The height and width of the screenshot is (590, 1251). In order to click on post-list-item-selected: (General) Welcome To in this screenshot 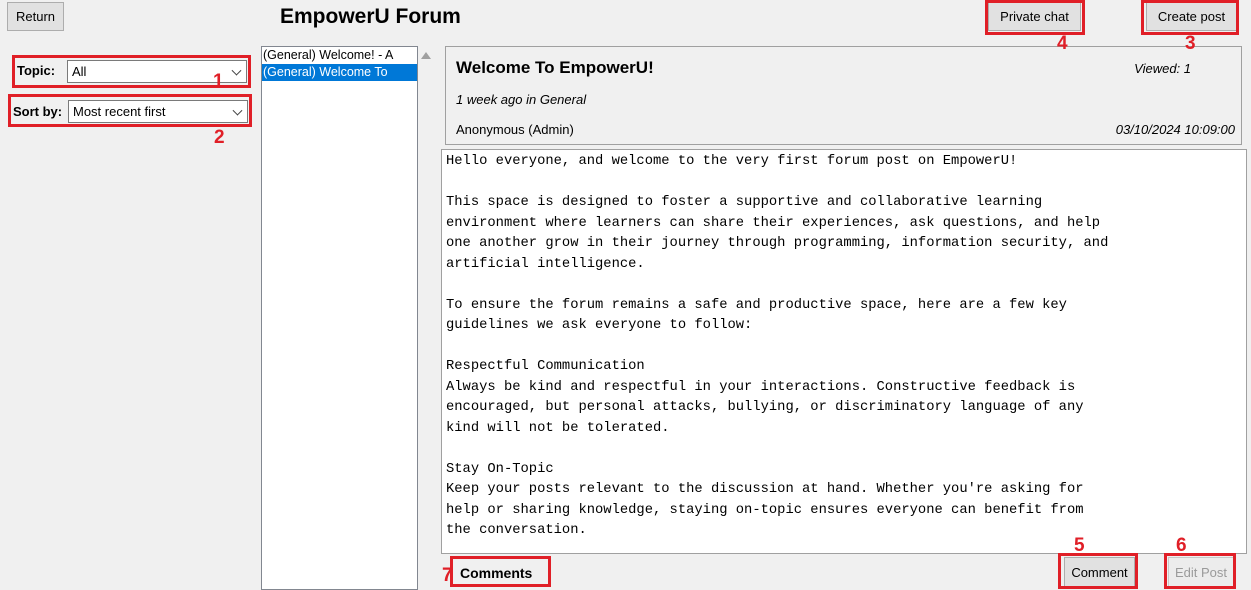, I will do `click(339, 72)`.